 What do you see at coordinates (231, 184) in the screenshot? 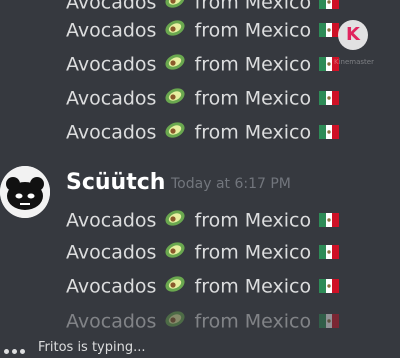
I see `timestamp: Today at 6:17 PM` at bounding box center [231, 184].